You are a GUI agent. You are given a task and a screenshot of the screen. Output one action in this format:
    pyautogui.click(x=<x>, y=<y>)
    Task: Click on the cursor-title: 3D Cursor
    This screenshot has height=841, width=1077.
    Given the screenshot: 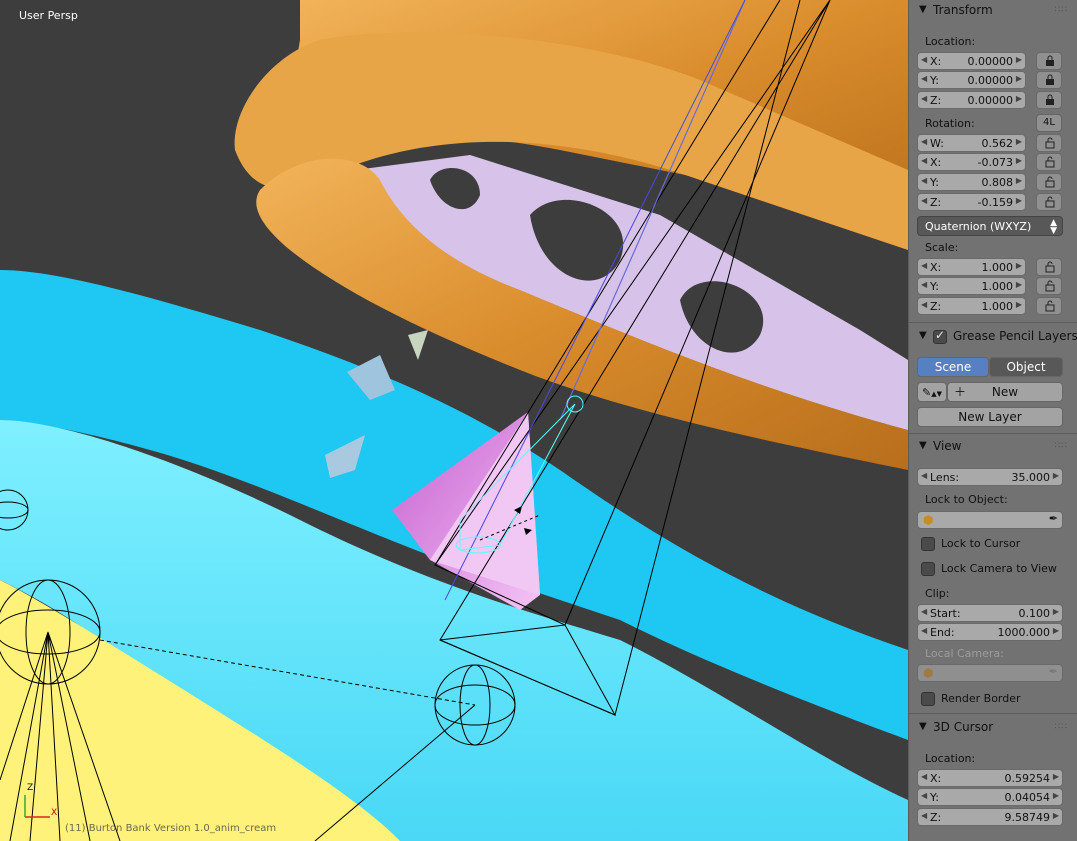 What is the action you would take?
    pyautogui.click(x=963, y=727)
    